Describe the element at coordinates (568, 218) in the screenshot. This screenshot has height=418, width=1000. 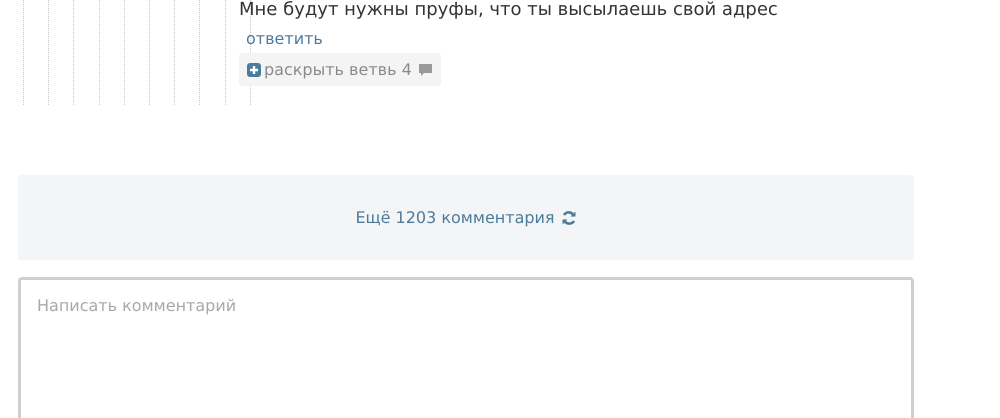
I see `refresh-icon` at that location.